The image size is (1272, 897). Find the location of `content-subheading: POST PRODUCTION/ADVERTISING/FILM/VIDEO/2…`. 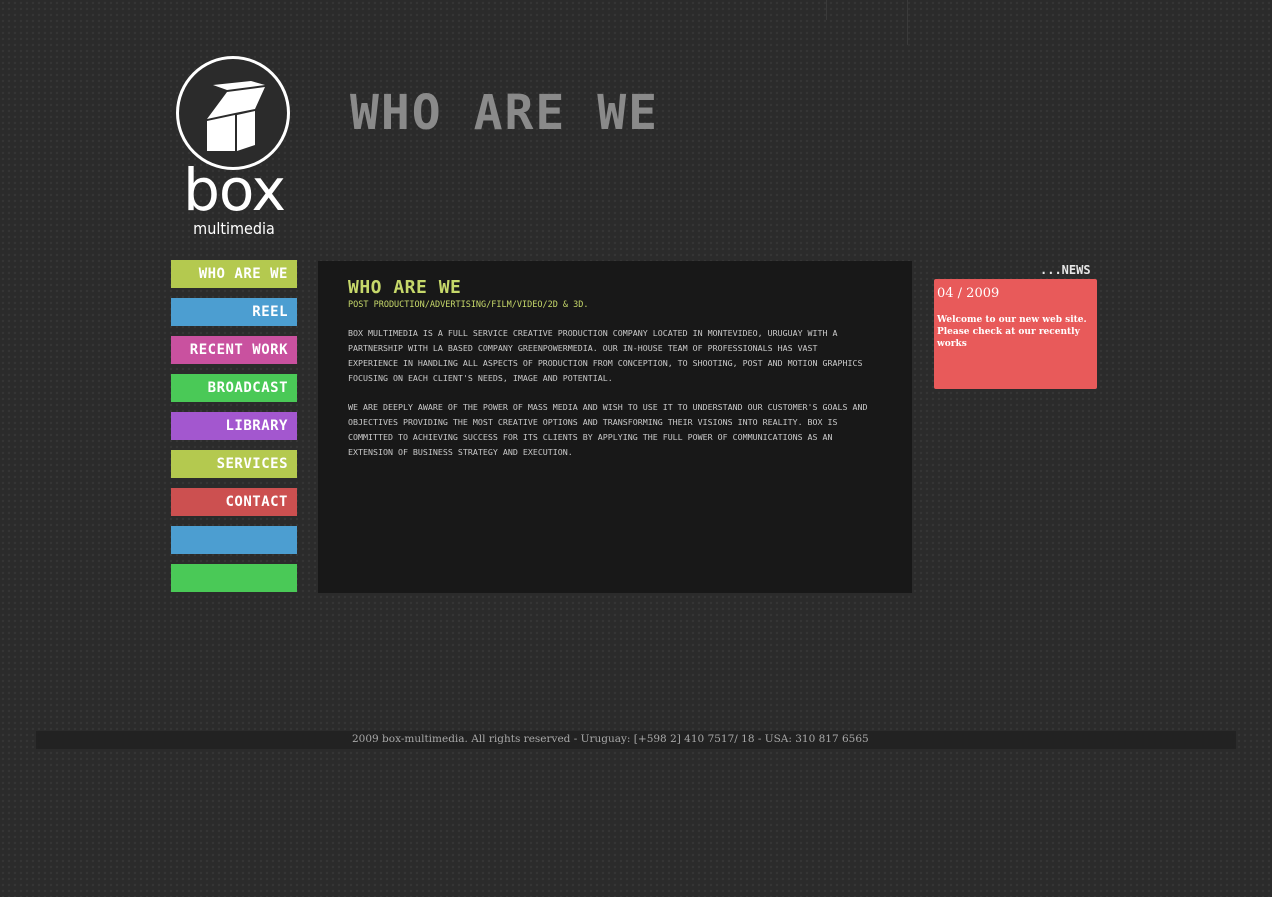

content-subheading: POST PRODUCTION/ADVERTISING/FILM/VIDEO/2… is located at coordinates (468, 305).